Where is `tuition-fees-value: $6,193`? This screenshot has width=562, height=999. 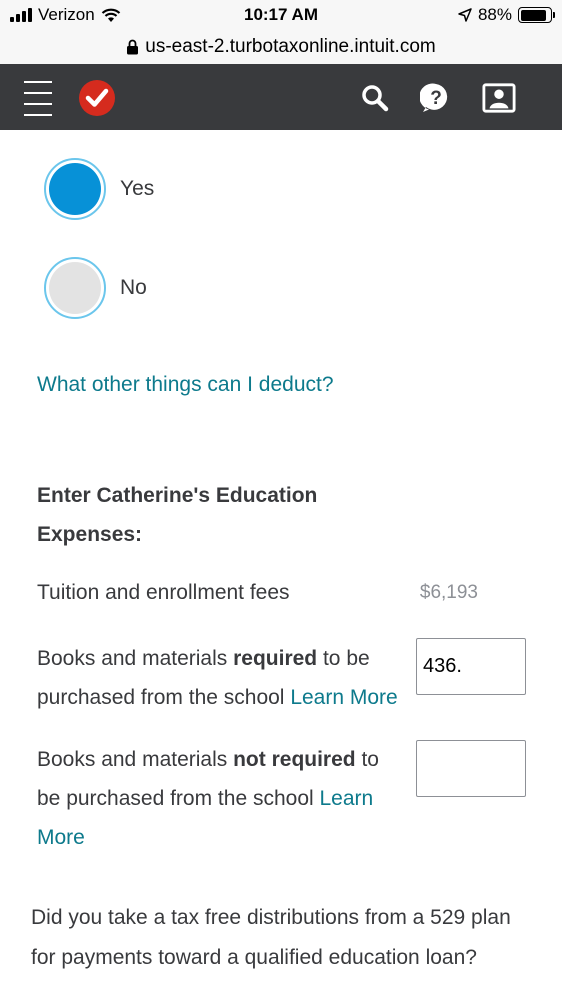
tuition-fees-value: $6,193 is located at coordinates (448, 592).